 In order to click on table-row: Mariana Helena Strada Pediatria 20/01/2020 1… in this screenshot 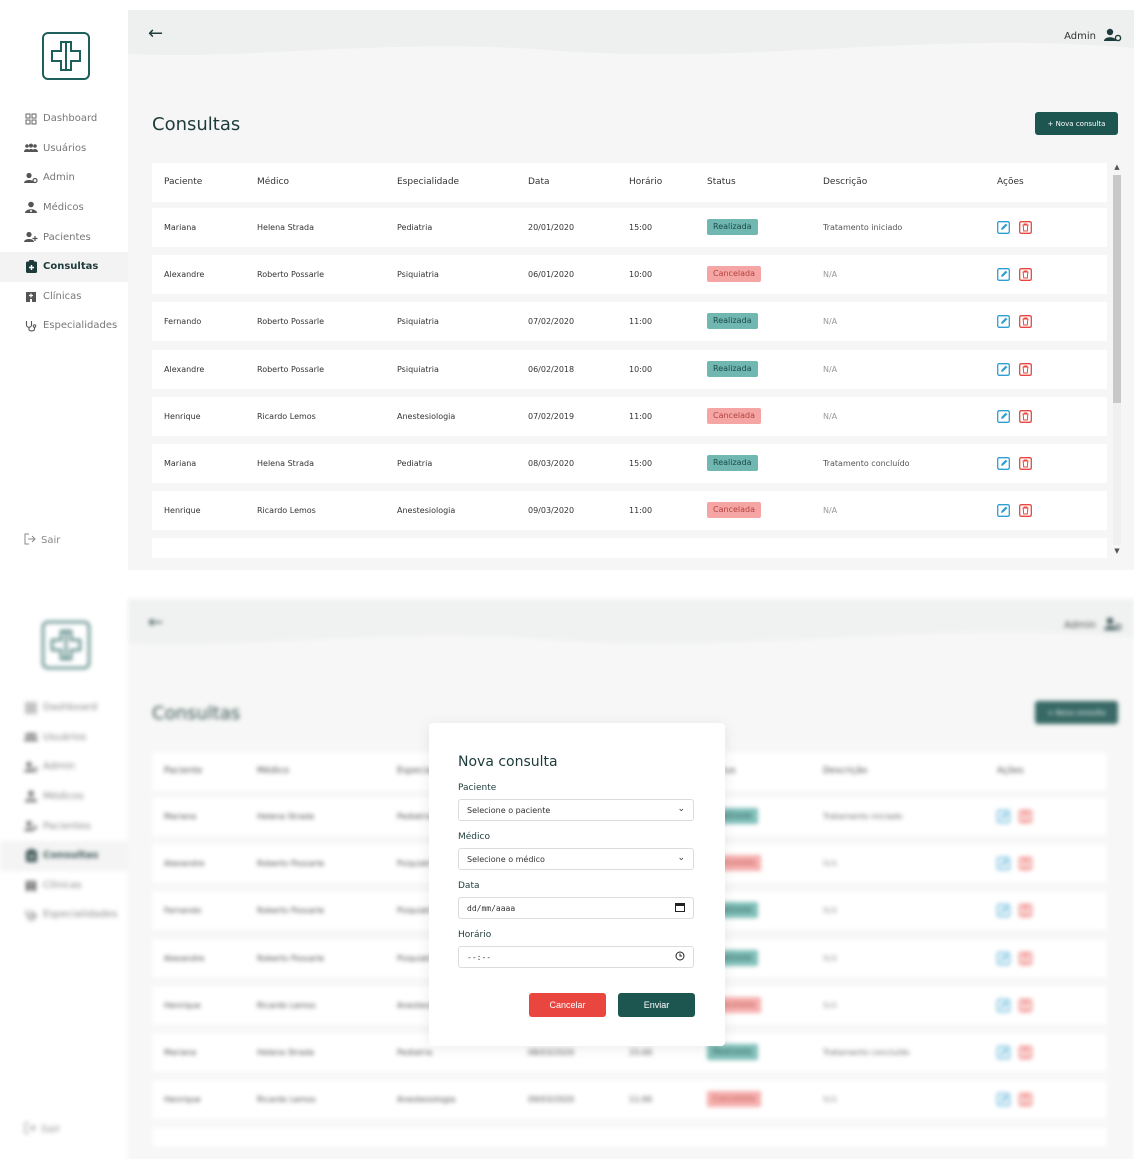, I will do `click(629, 227)`.